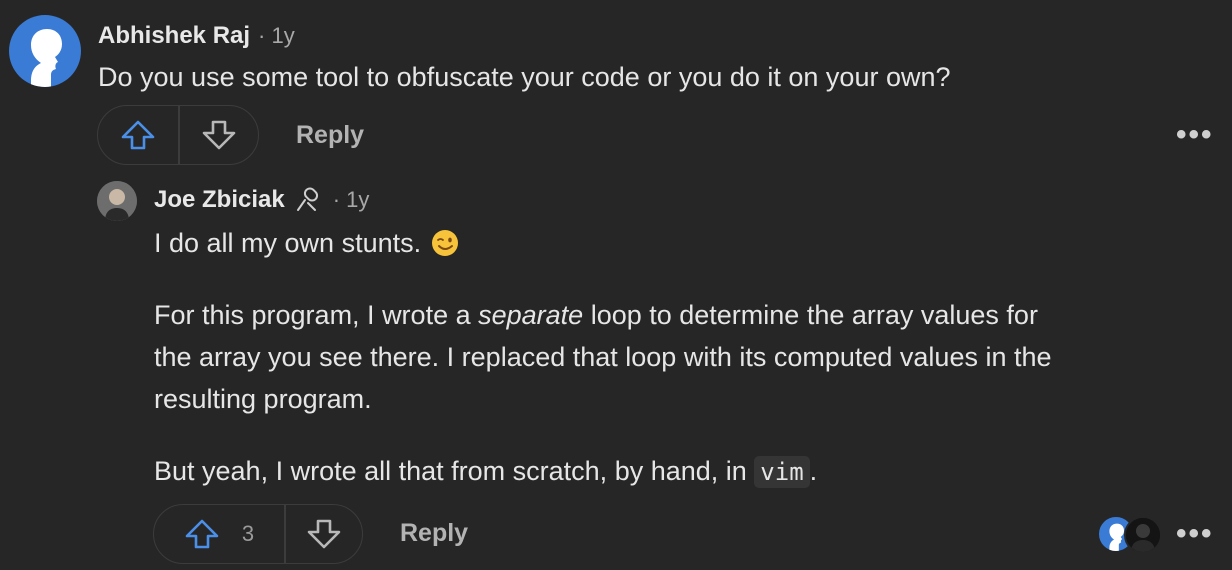  I want to click on emphasis: separate, so click(531, 315).